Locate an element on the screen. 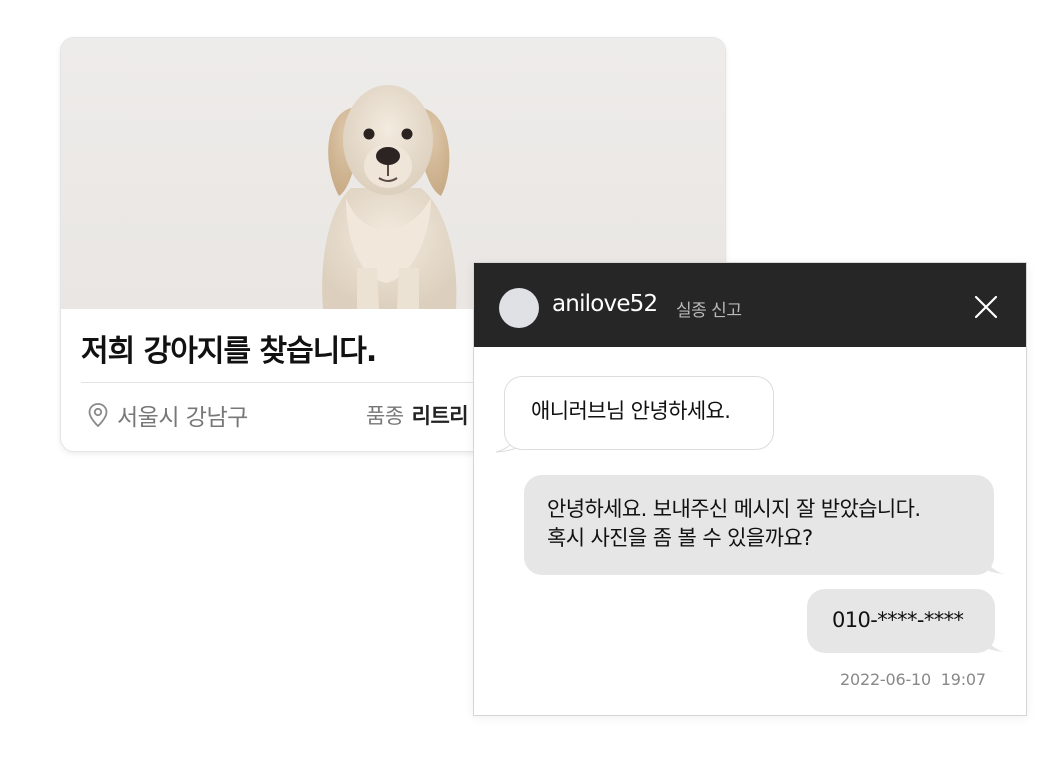 Image resolution: width=1062 pixels, height=757 pixels. post-title: 저희 강아지를 찾습니다. is located at coordinates (229, 351).